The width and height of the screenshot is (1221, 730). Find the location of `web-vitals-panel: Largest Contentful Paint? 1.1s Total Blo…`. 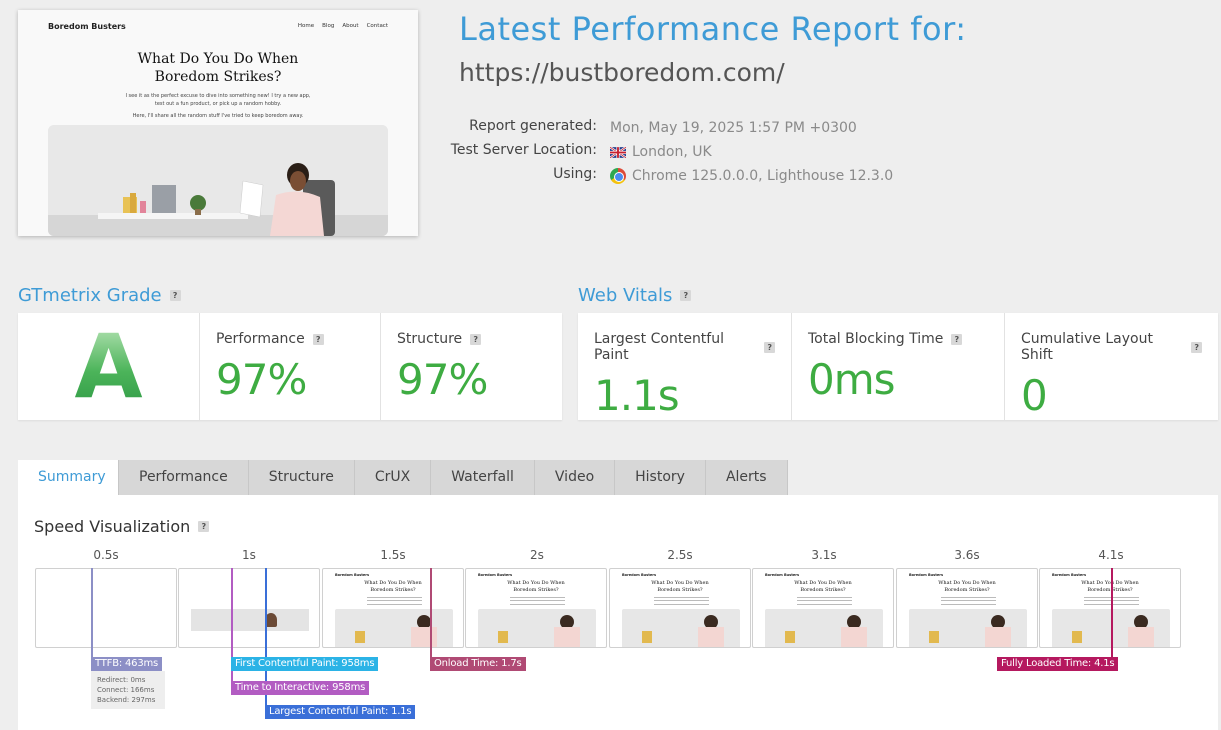

web-vitals-panel: Largest Contentful Paint? 1.1s Total Blo… is located at coordinates (898, 366).